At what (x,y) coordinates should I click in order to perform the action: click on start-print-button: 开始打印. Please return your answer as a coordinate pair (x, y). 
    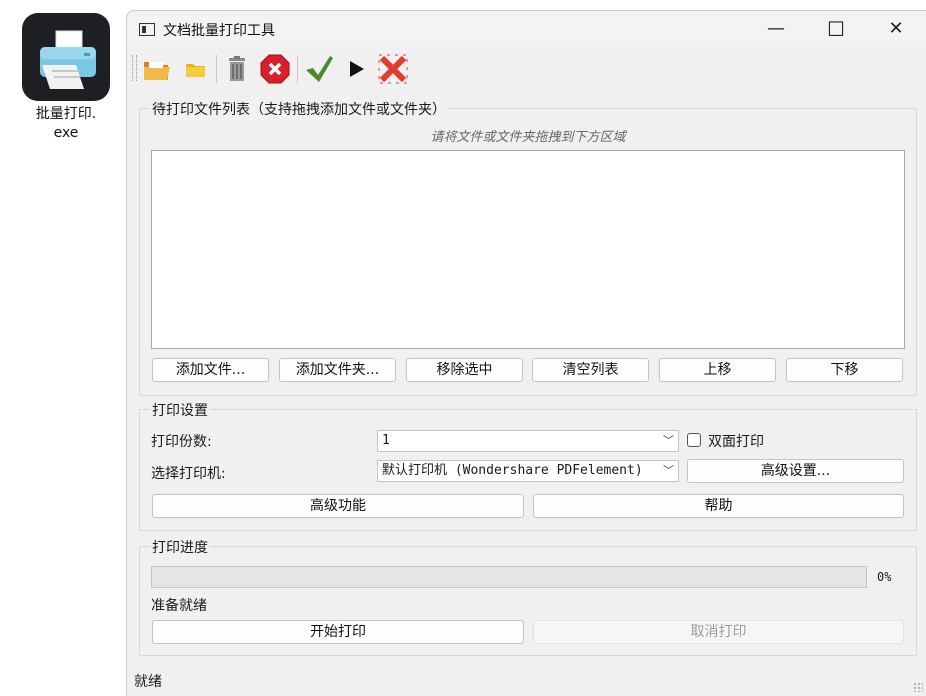
    Looking at the image, I should click on (338, 632).